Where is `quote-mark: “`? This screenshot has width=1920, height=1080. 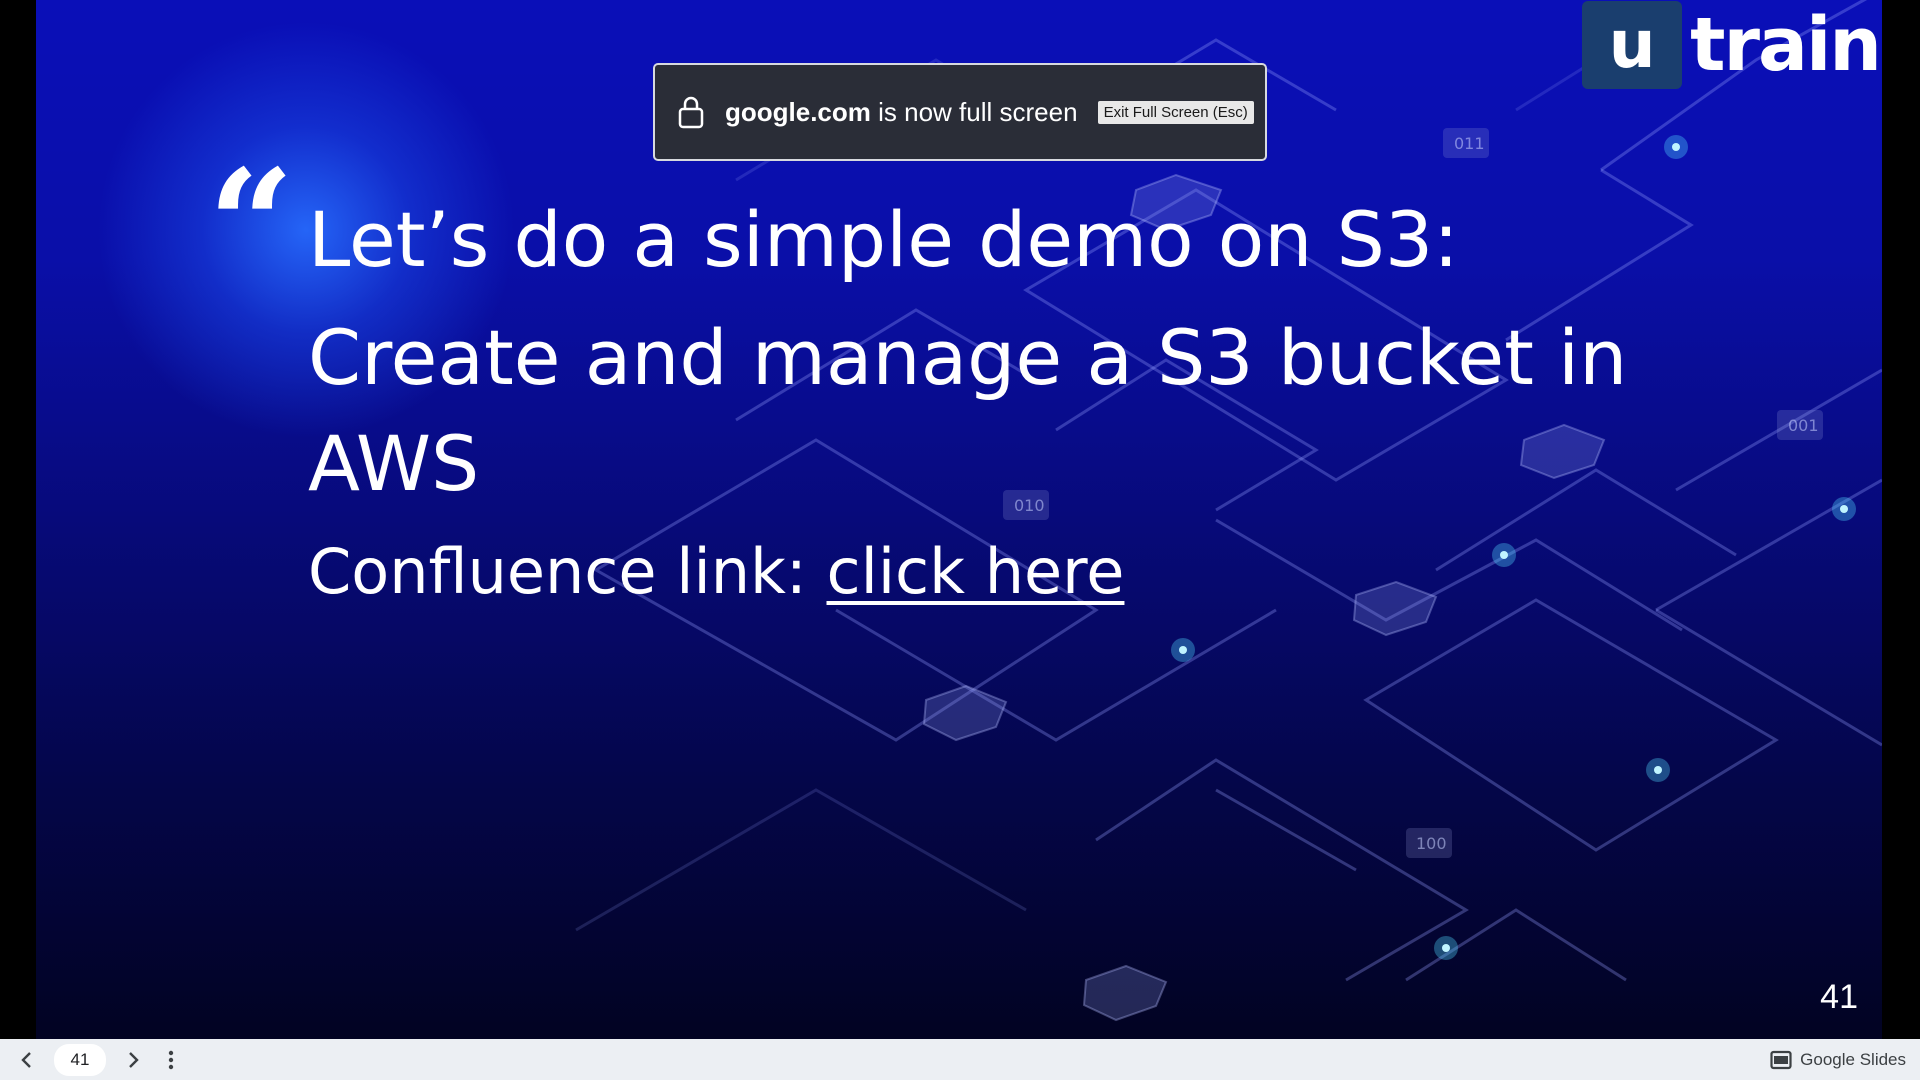 quote-mark: “ is located at coordinates (251, 225).